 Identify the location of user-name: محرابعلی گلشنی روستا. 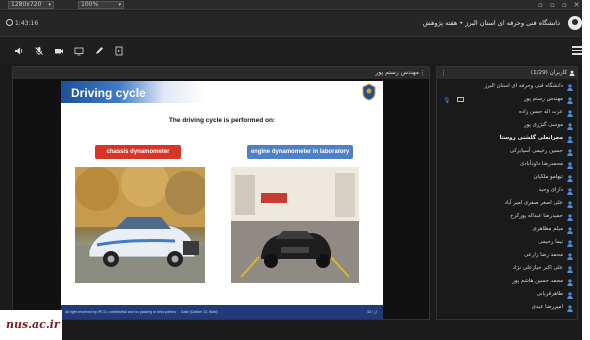
(531, 138).